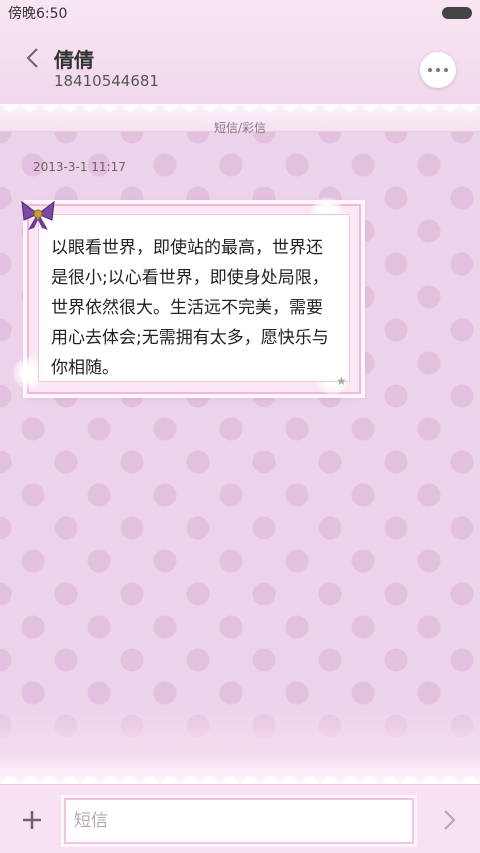 The image size is (480, 853). I want to click on add-attachment-button, so click(32, 820).